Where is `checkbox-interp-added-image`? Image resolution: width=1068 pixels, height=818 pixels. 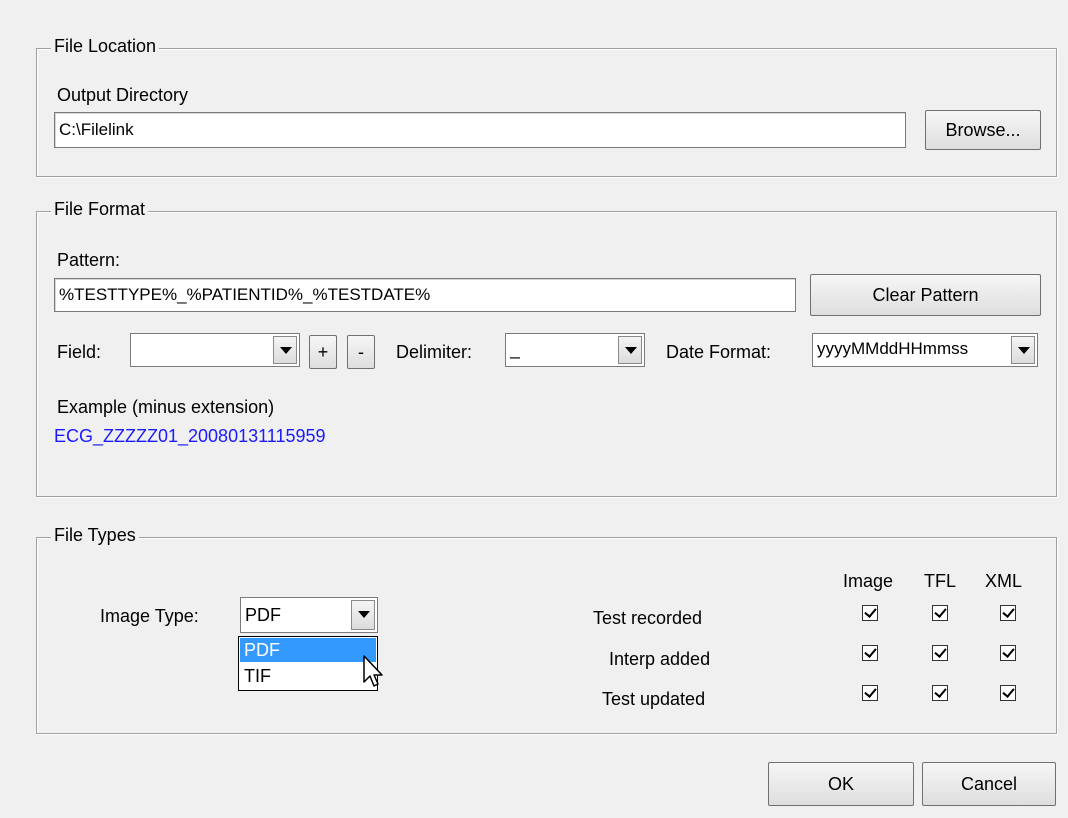 checkbox-interp-added-image is located at coordinates (870, 653).